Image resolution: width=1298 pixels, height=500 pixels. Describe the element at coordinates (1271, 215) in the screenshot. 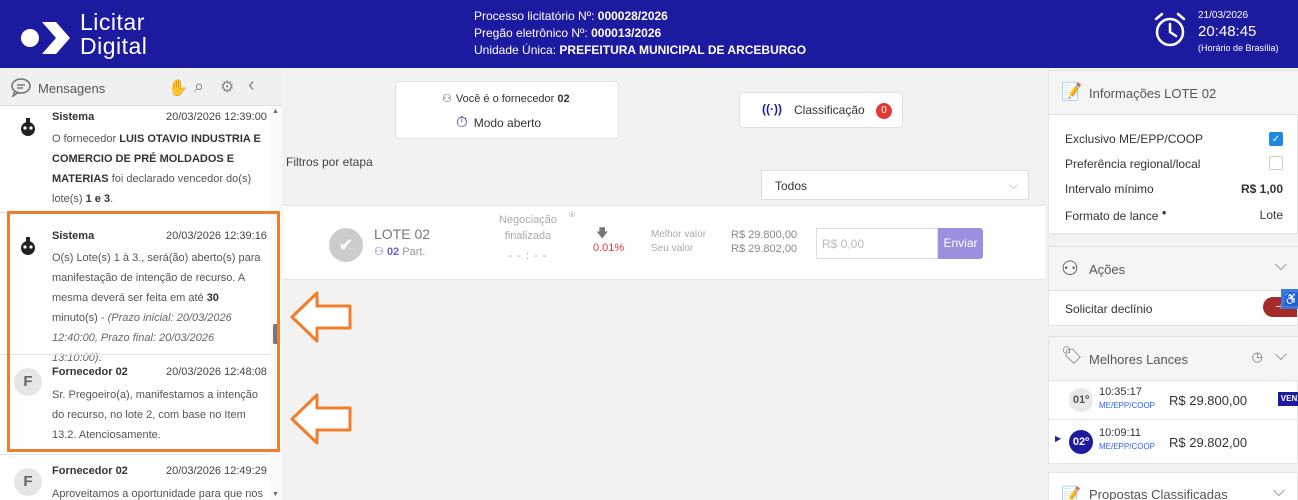

I see `formato-value: Lote` at that location.